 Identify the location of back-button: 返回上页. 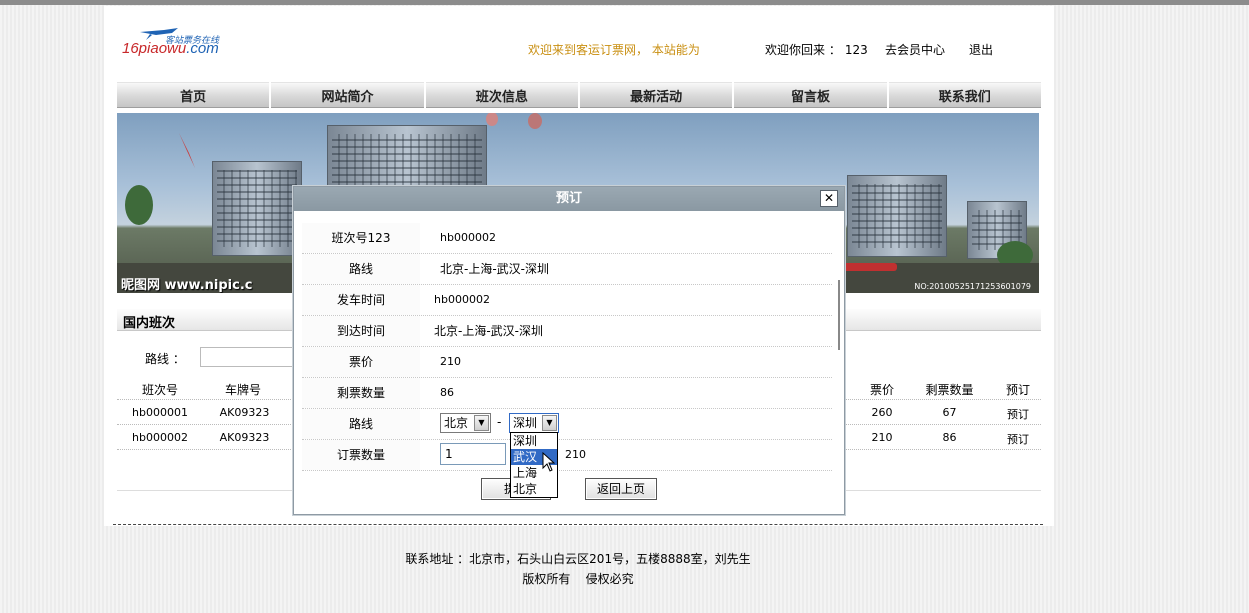
(621, 489).